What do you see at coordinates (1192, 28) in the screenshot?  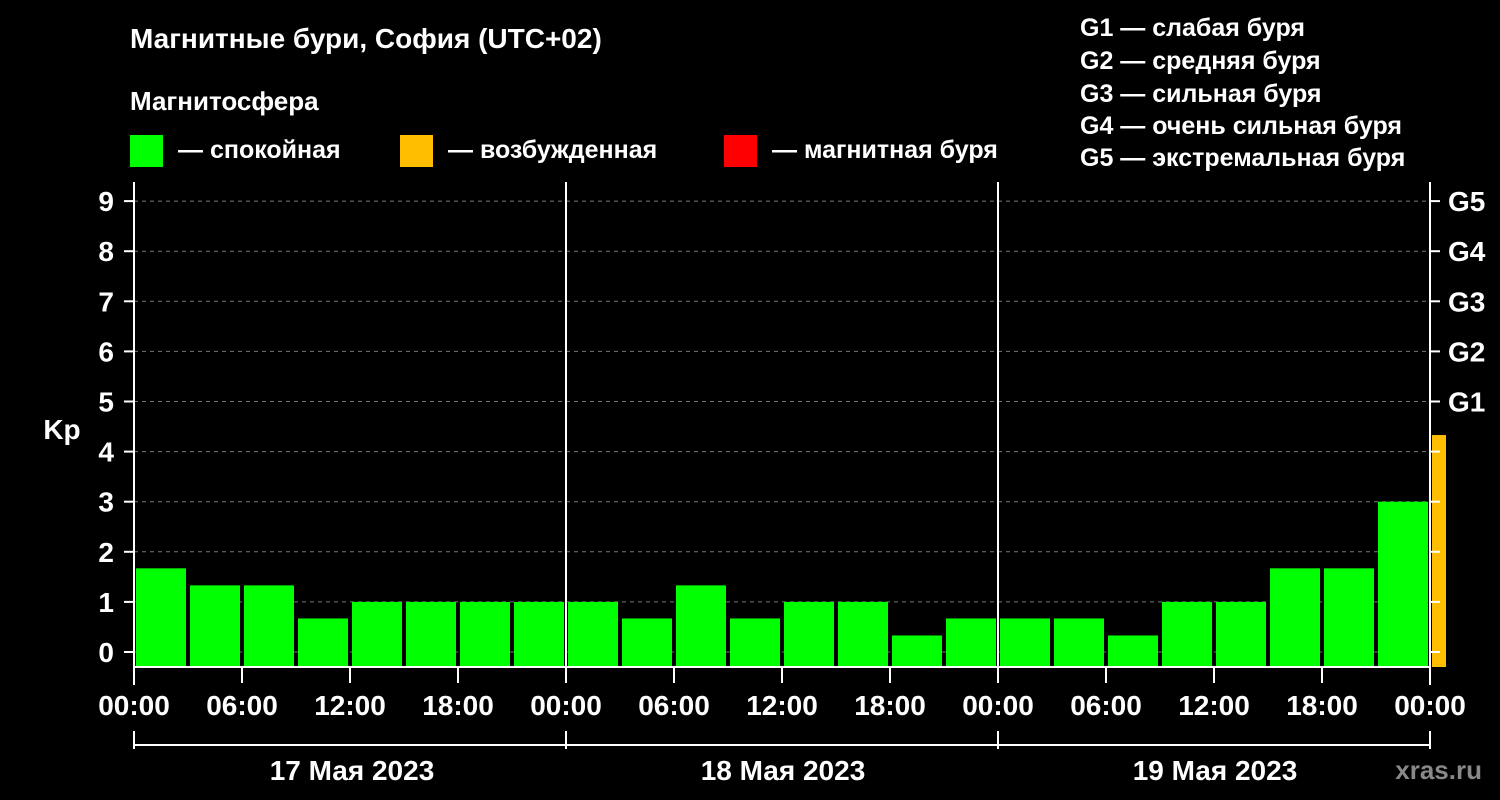 I see `storm-scale-g1: G1 — слабая буря` at bounding box center [1192, 28].